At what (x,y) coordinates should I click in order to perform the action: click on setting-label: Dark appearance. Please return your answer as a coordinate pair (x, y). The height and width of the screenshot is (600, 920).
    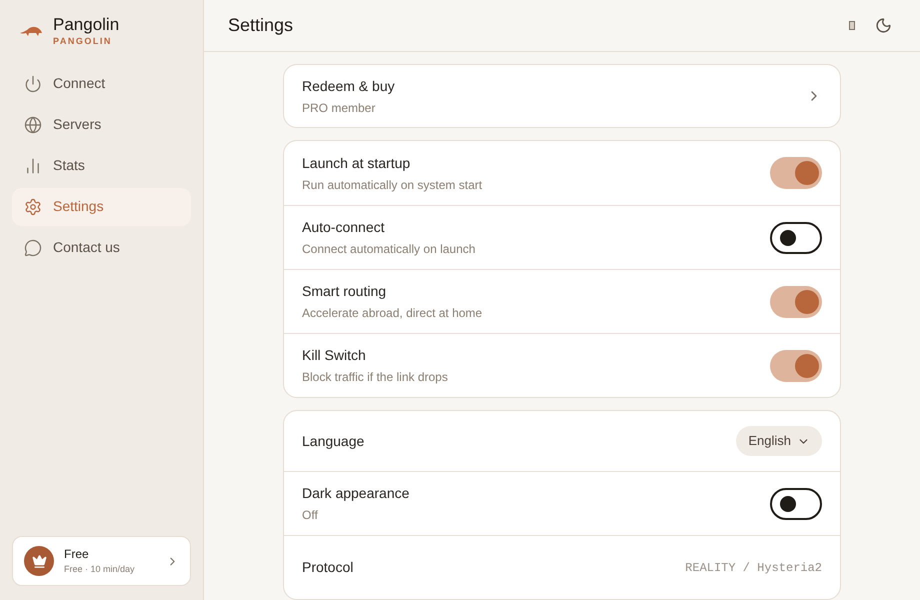
    Looking at the image, I should click on (356, 493).